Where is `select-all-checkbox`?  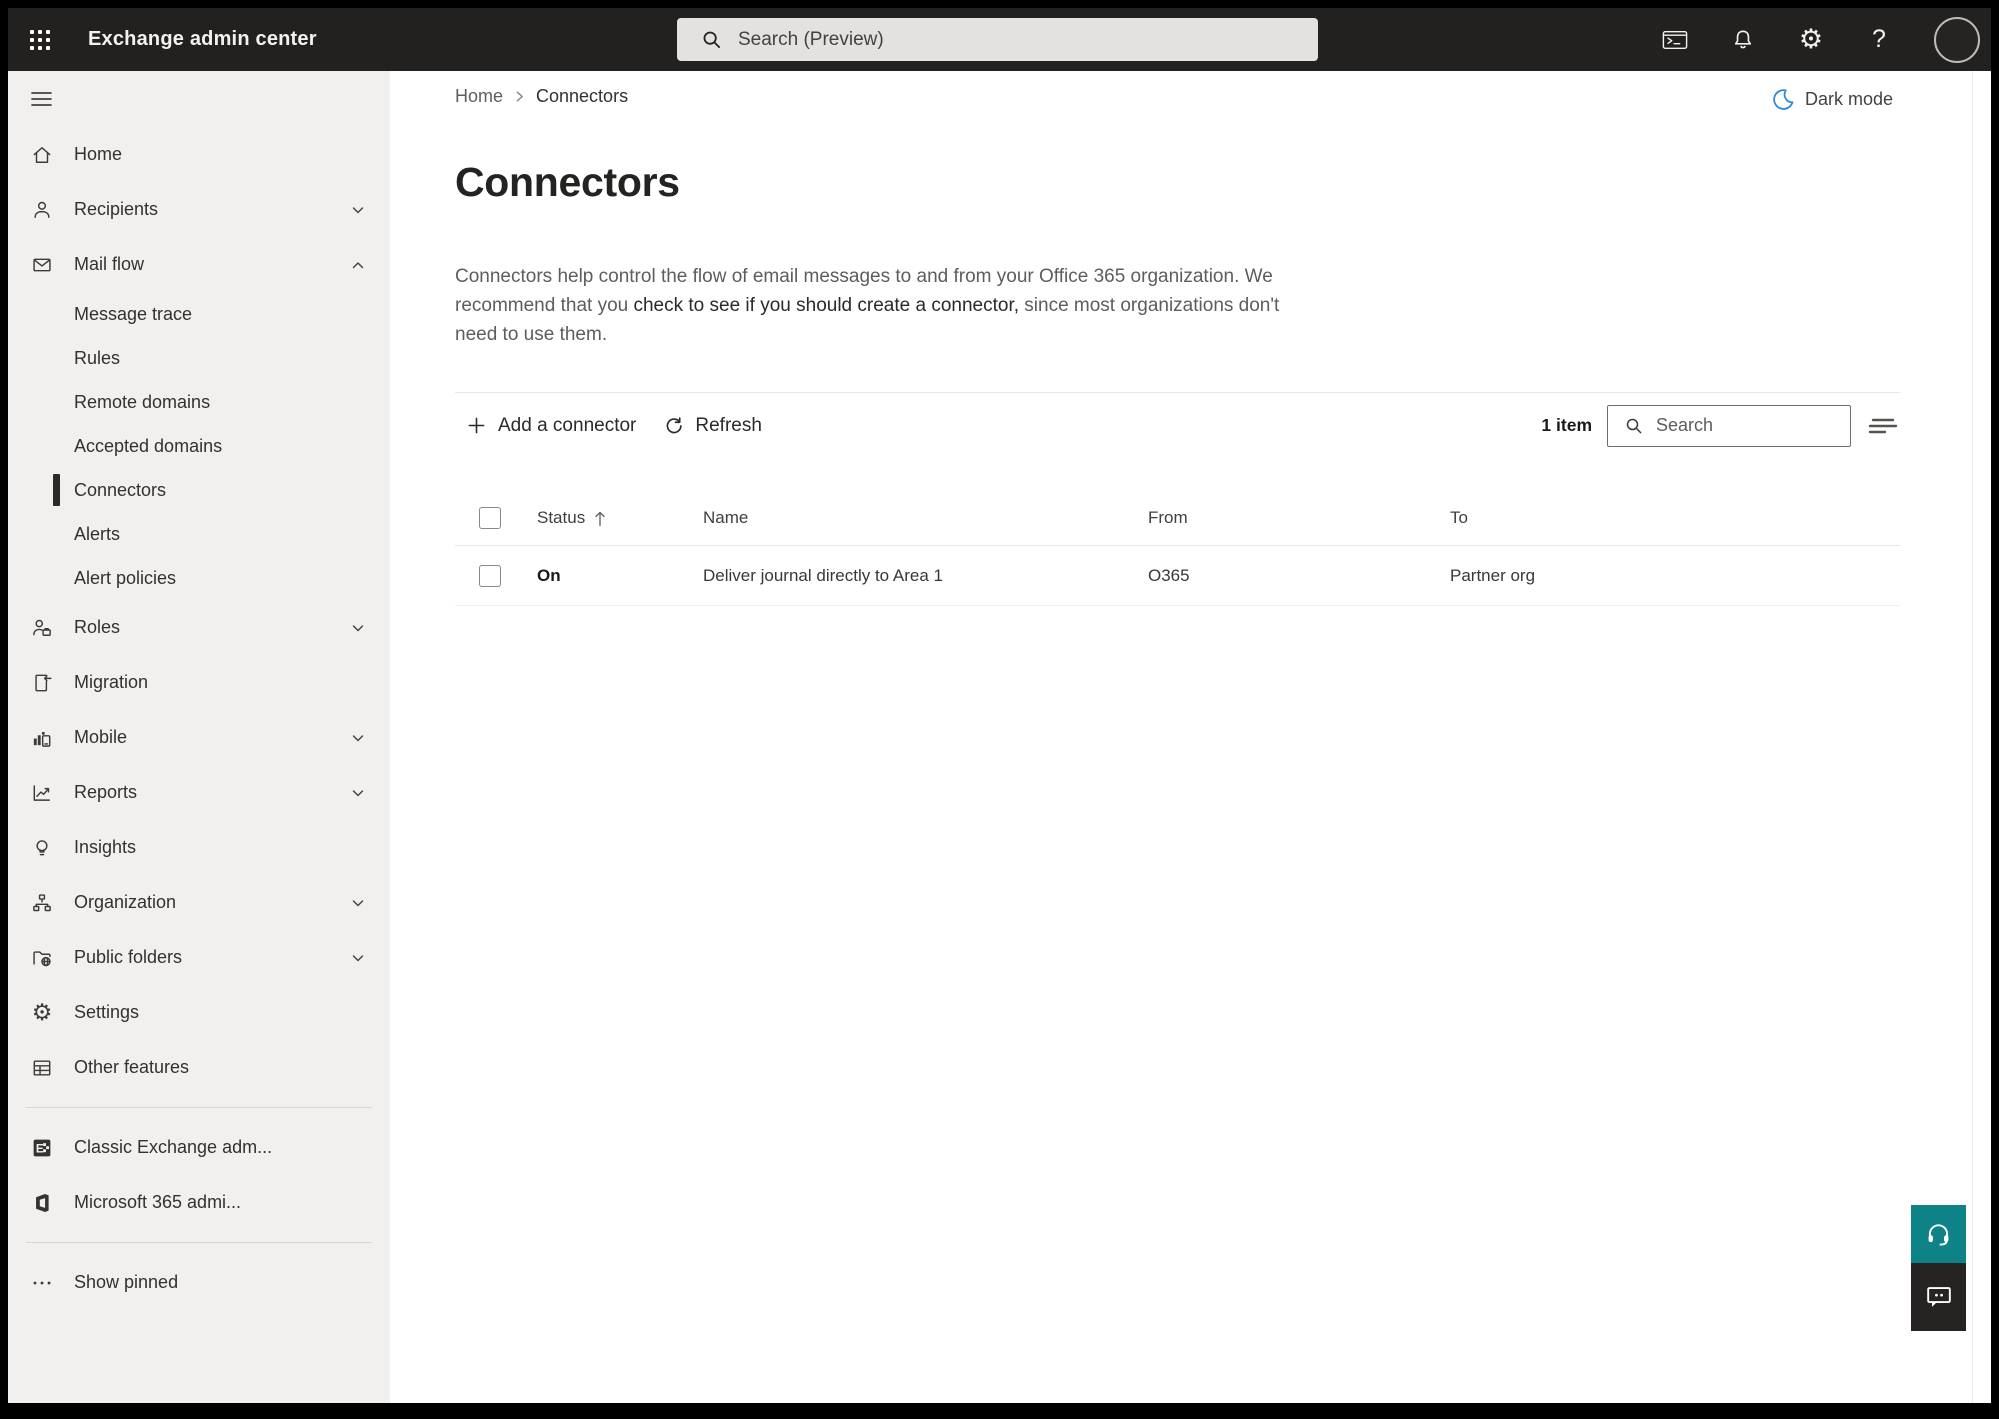 select-all-checkbox is located at coordinates (490, 518).